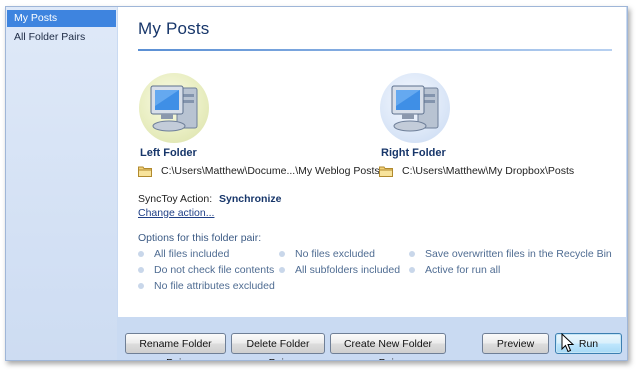 This screenshot has height=377, width=640. Describe the element at coordinates (168, 153) in the screenshot. I see `left-folder-heading: Left Folder` at that location.